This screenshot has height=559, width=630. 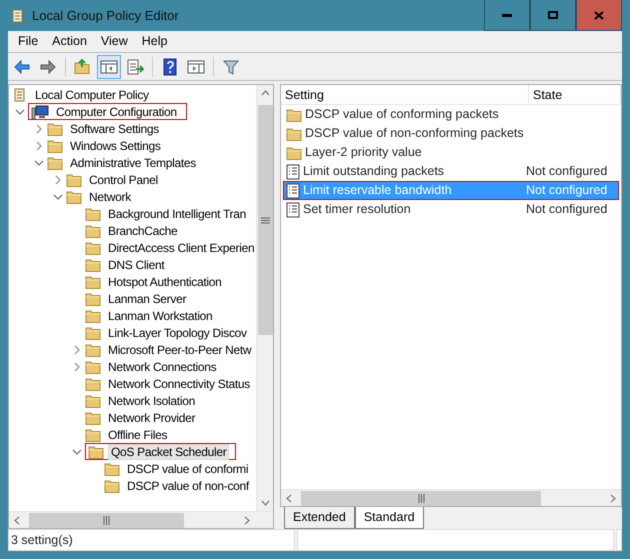 What do you see at coordinates (116, 112) in the screenshot?
I see `tree-item: Computer Configuration` at bounding box center [116, 112].